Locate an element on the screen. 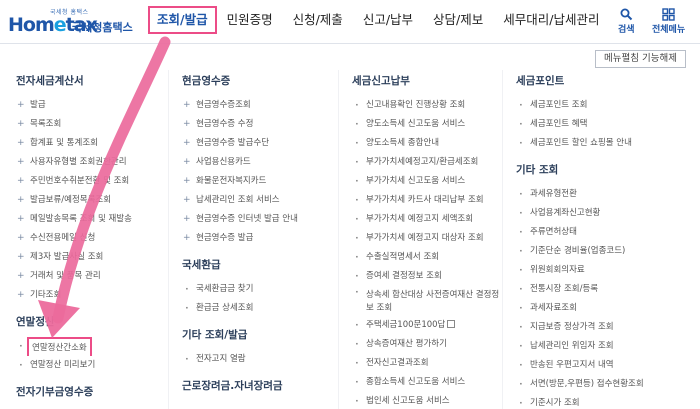 The height and width of the screenshot is (409, 700). external-link-icon is located at coordinates (451, 324).